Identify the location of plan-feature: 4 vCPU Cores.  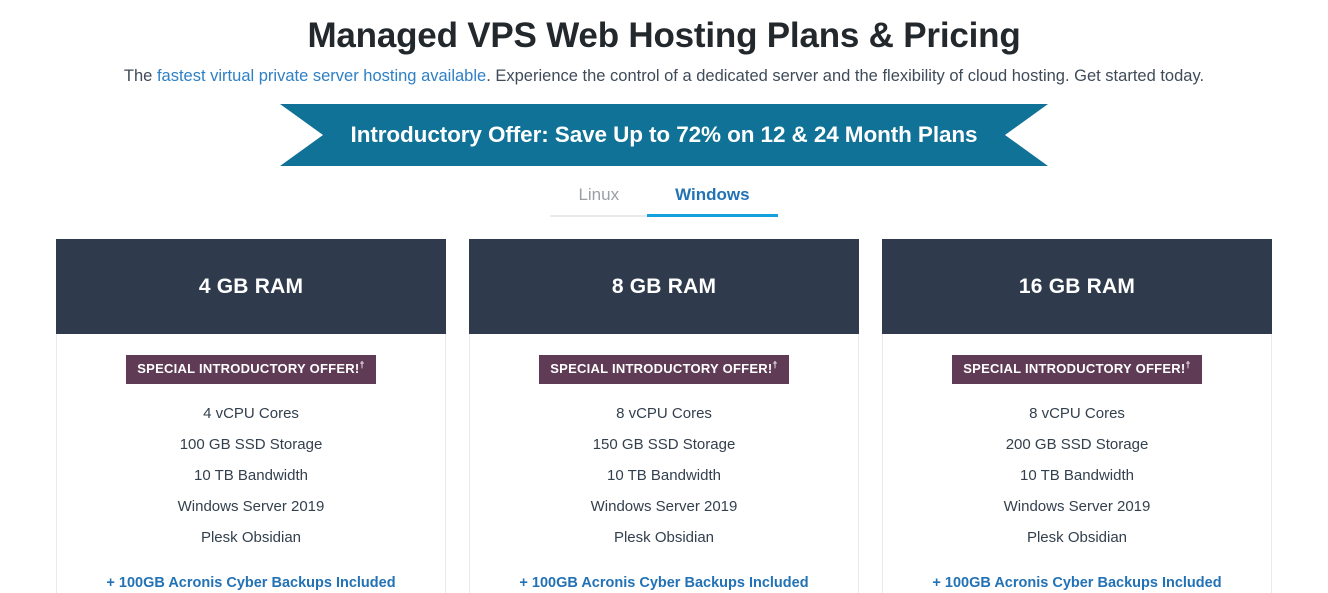
(251, 413).